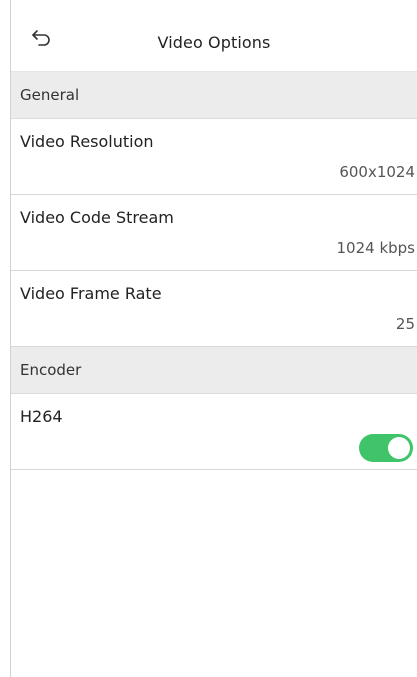 The image size is (417, 677). What do you see at coordinates (214, 309) in the screenshot?
I see `video-frame-rate-row: Video Frame Rate 25` at bounding box center [214, 309].